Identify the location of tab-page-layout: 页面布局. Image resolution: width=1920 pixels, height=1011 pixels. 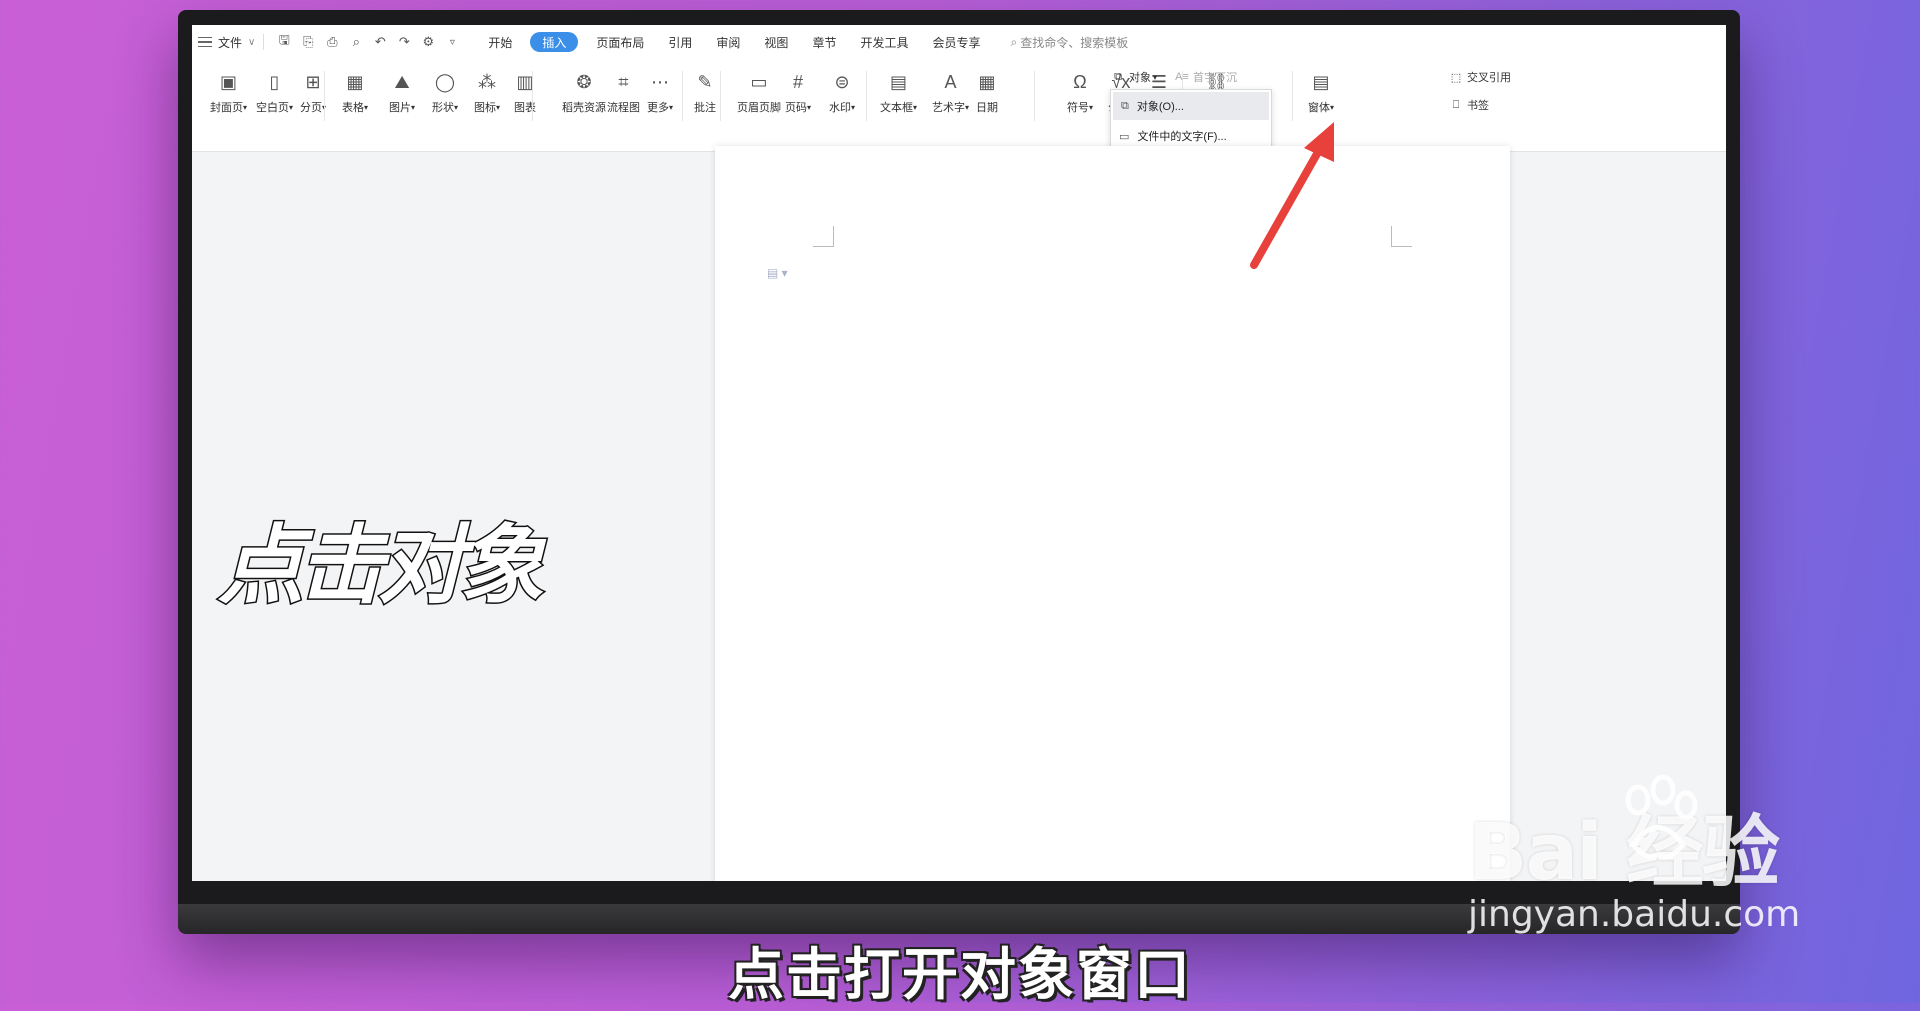
(620, 42).